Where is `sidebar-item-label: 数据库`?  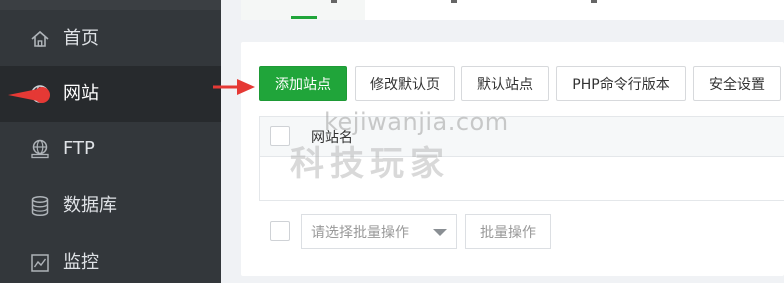
sidebar-item-label: 数据库 is located at coordinates (90, 205).